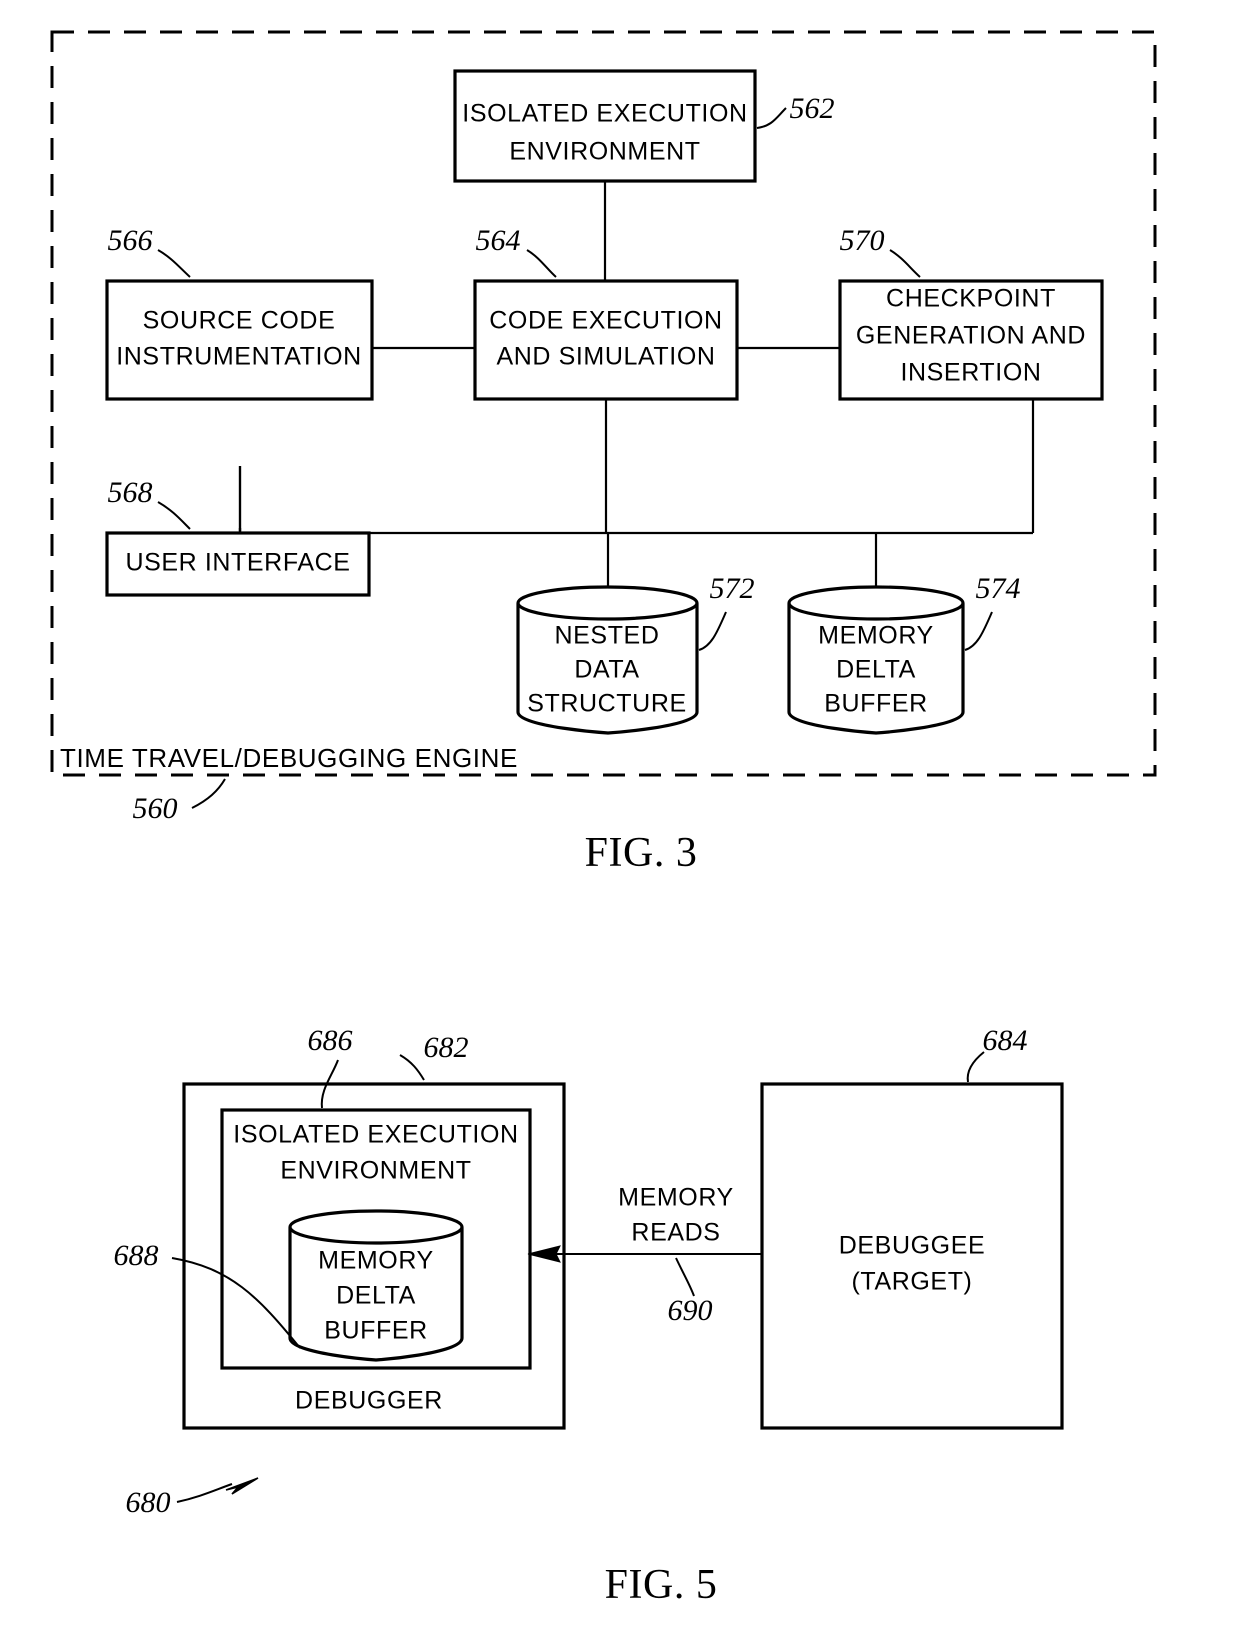 The width and height of the screenshot is (1240, 1646). Describe the element at coordinates (732, 588) in the screenshot. I see `ref-572: 572` at that location.